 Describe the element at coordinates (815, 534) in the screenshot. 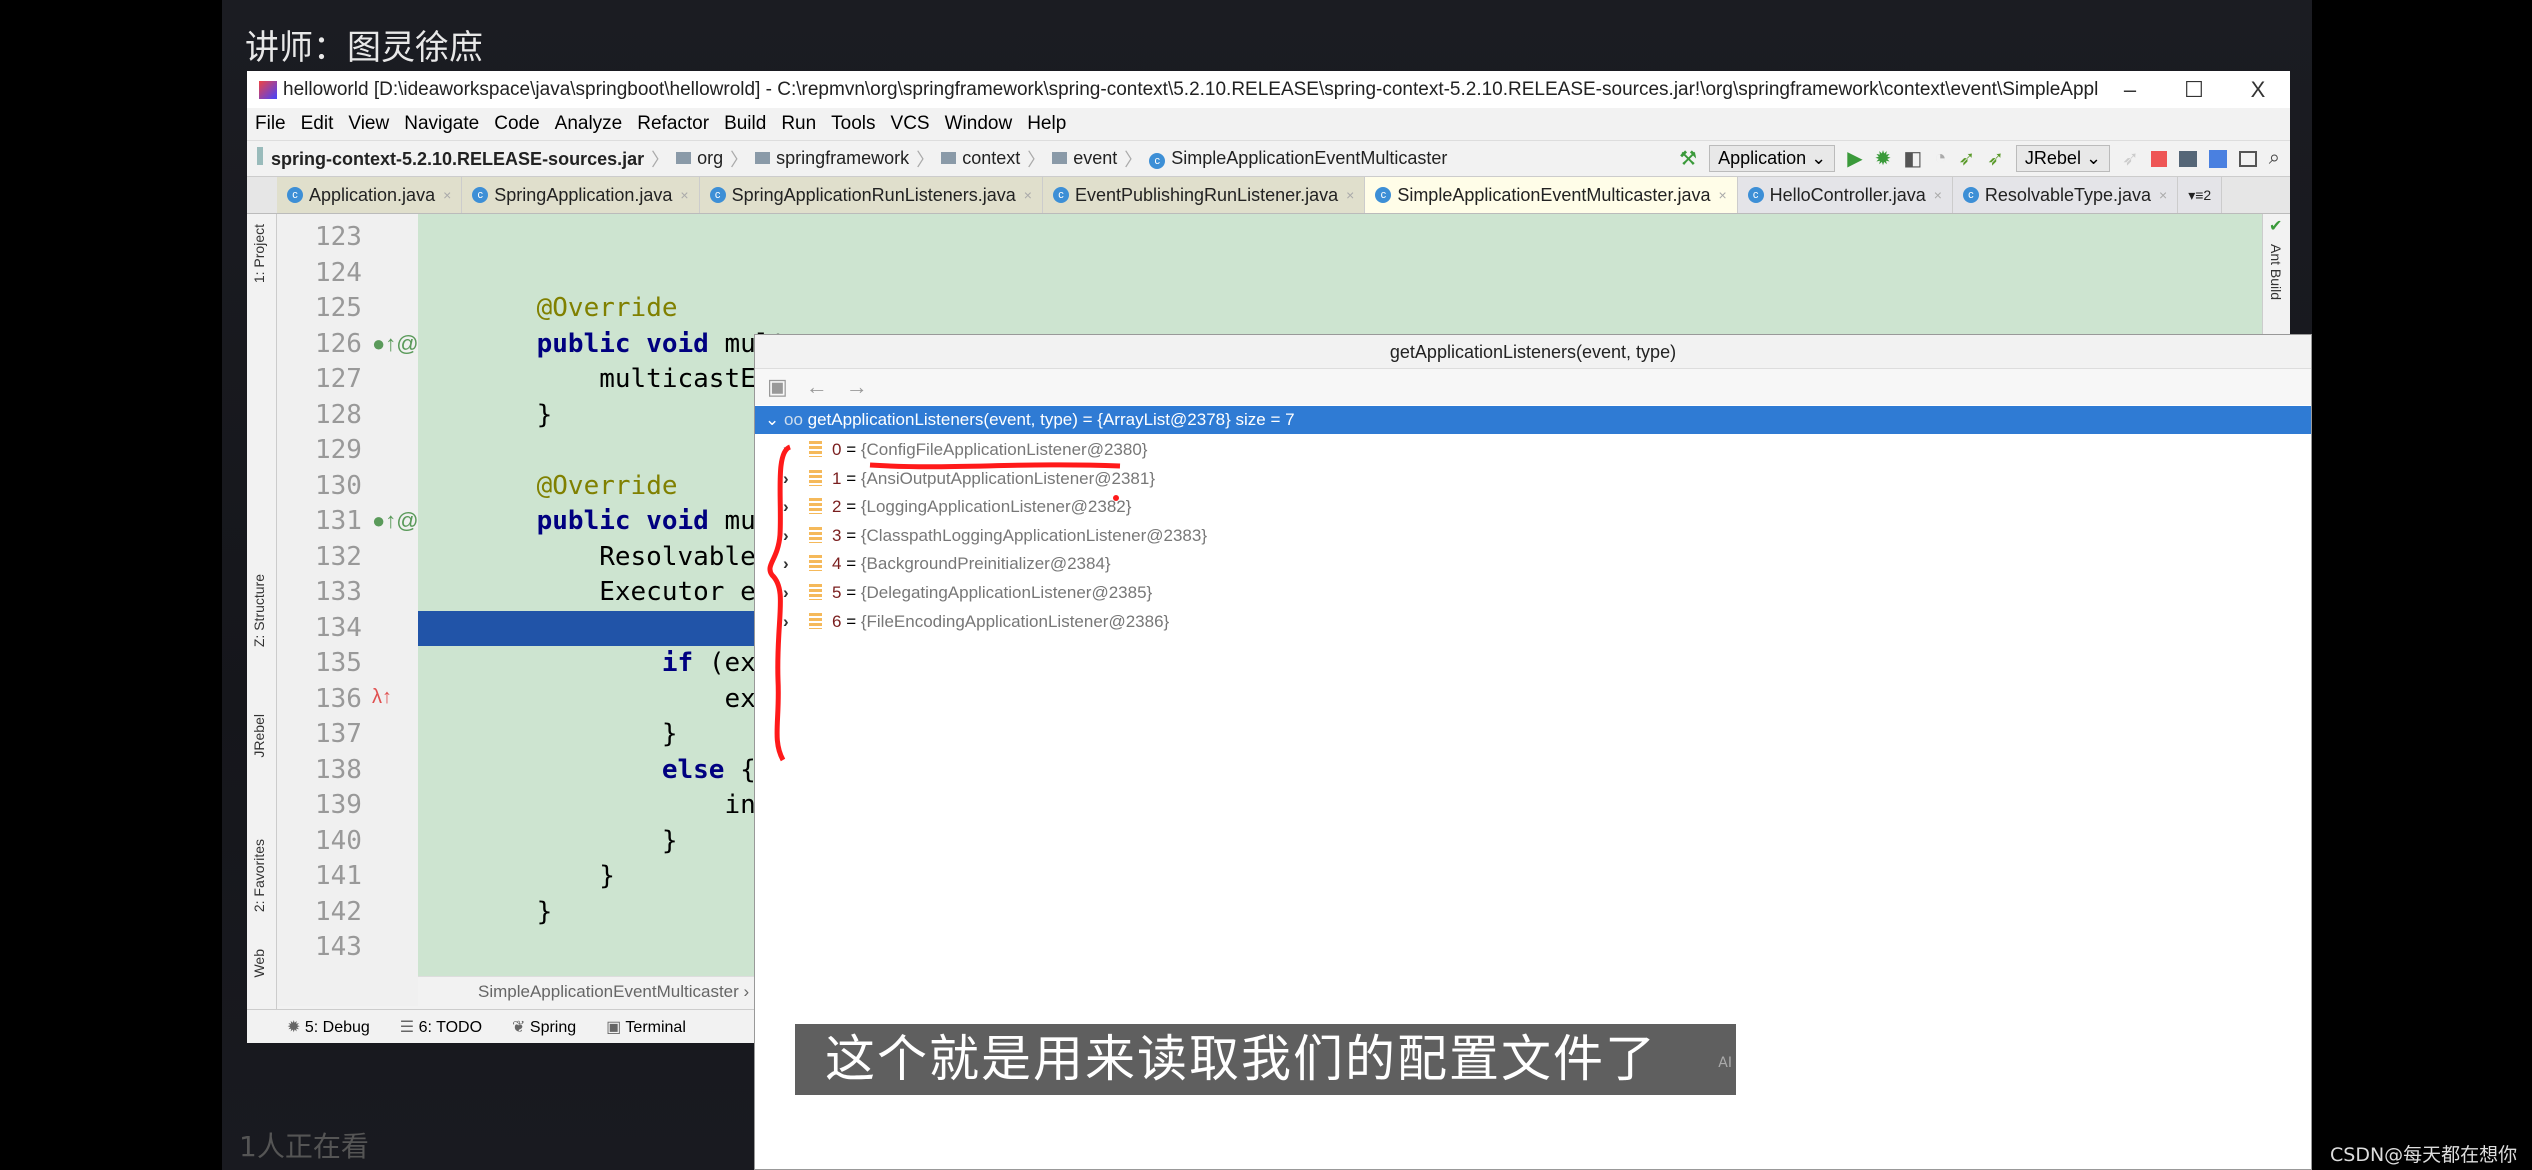

I see `field-icon` at that location.